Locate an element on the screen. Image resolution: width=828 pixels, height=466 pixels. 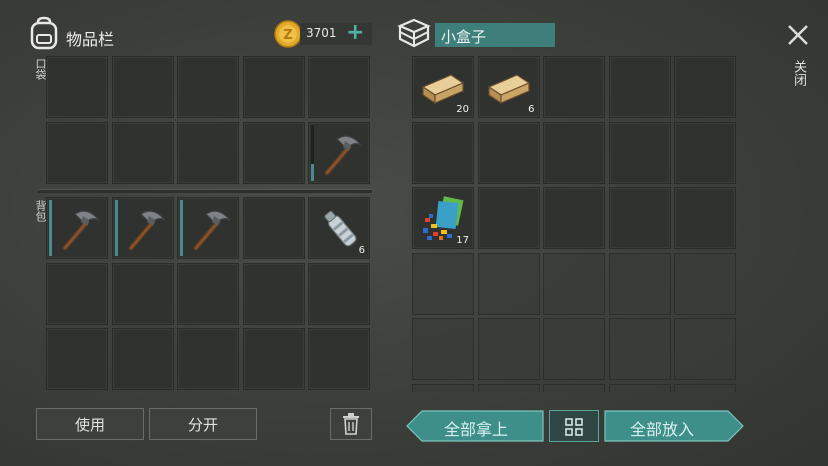
wood-plank-icon is located at coordinates (508, 89).